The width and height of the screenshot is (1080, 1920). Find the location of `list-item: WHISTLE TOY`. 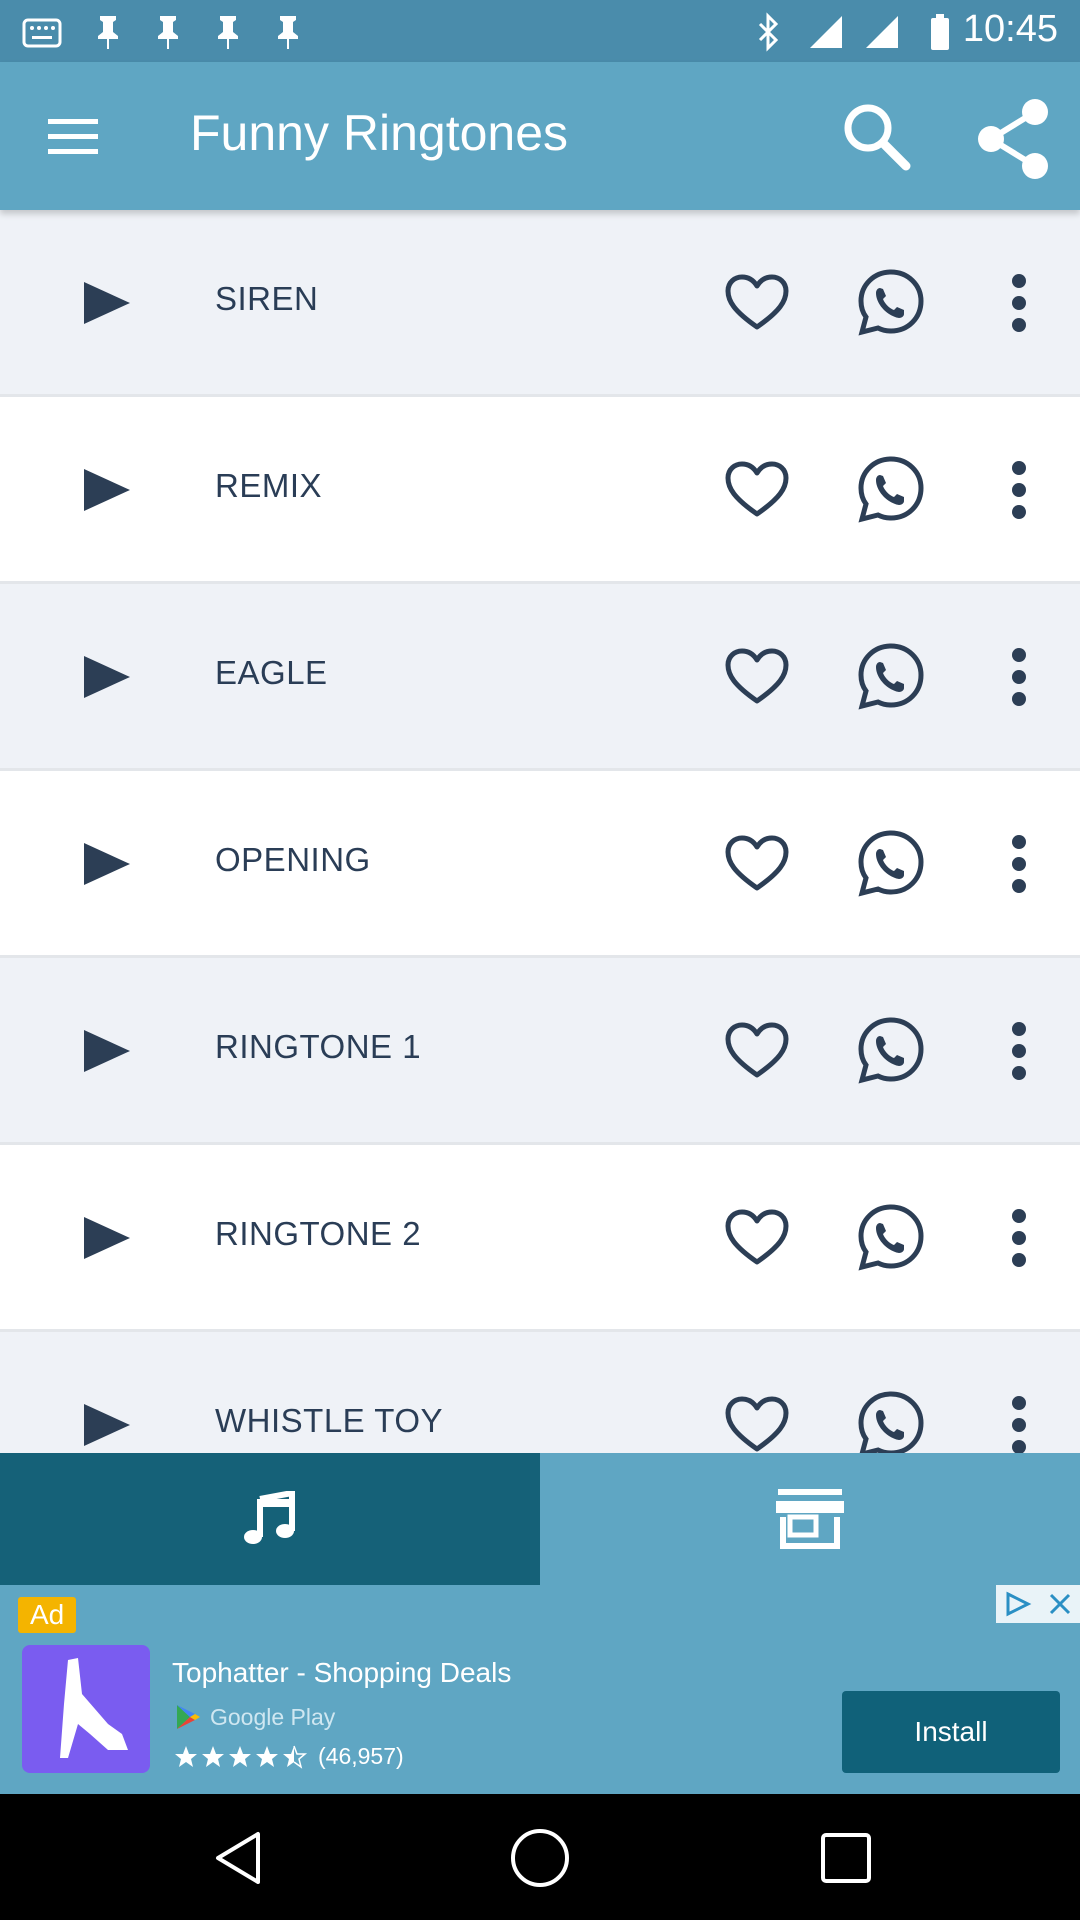

list-item: WHISTLE TOY is located at coordinates (540, 1392).